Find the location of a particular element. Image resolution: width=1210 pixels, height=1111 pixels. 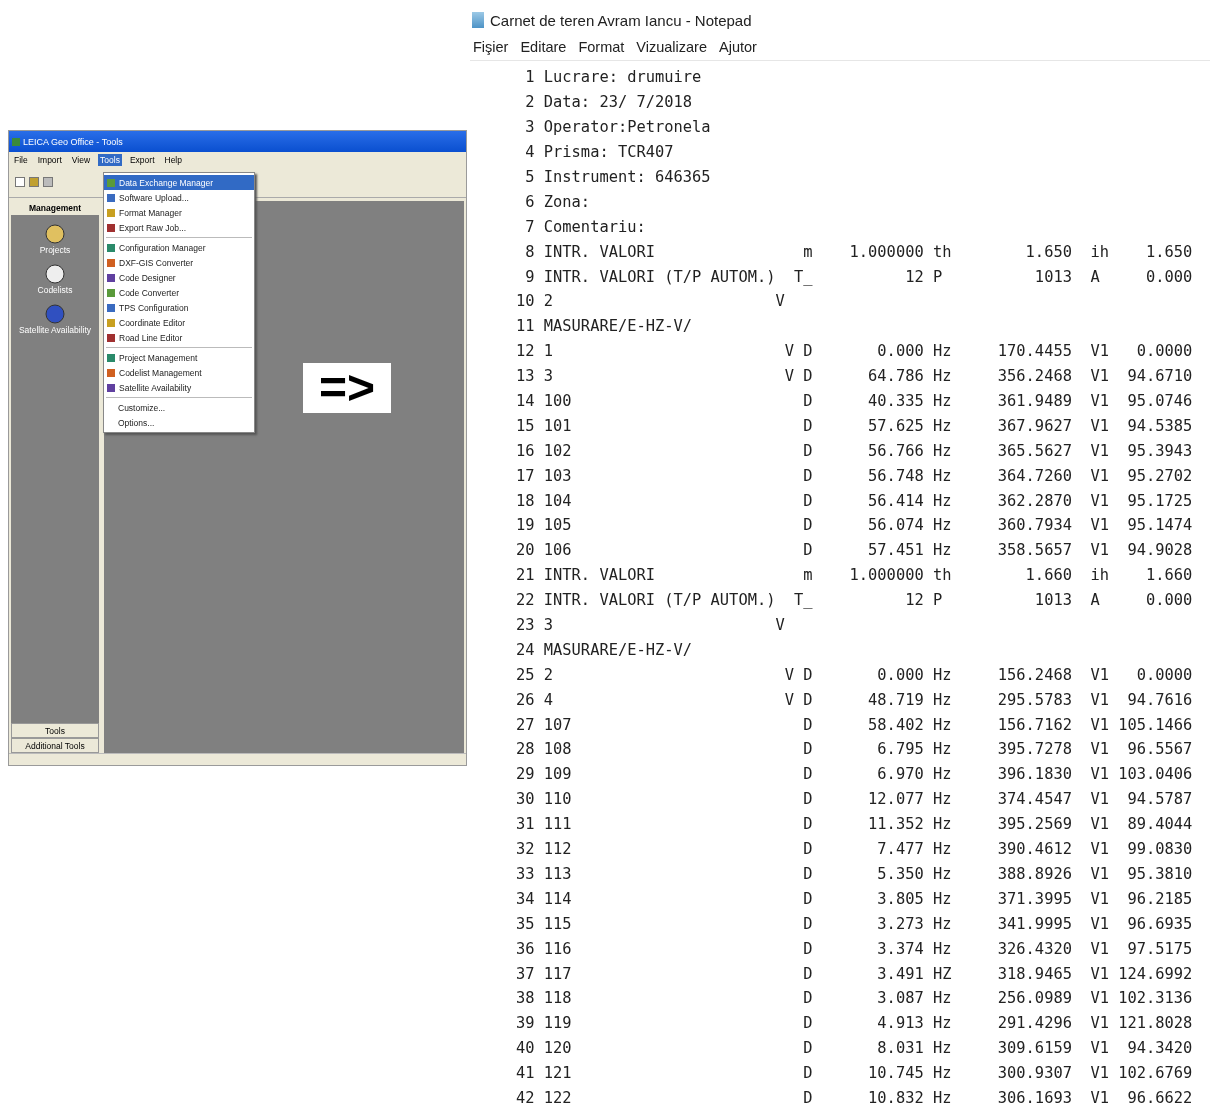

menu-item: Fişier is located at coordinates (491, 47).